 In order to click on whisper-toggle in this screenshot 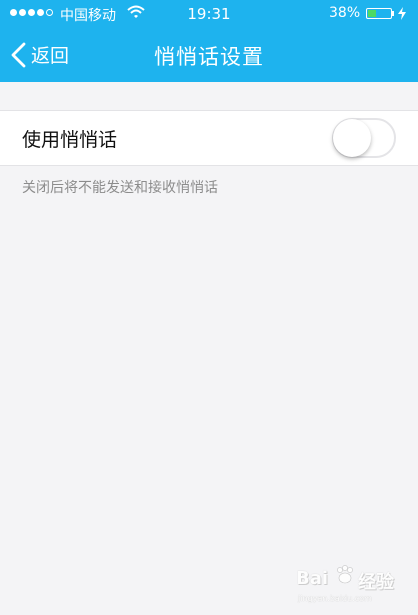, I will do `click(364, 138)`.